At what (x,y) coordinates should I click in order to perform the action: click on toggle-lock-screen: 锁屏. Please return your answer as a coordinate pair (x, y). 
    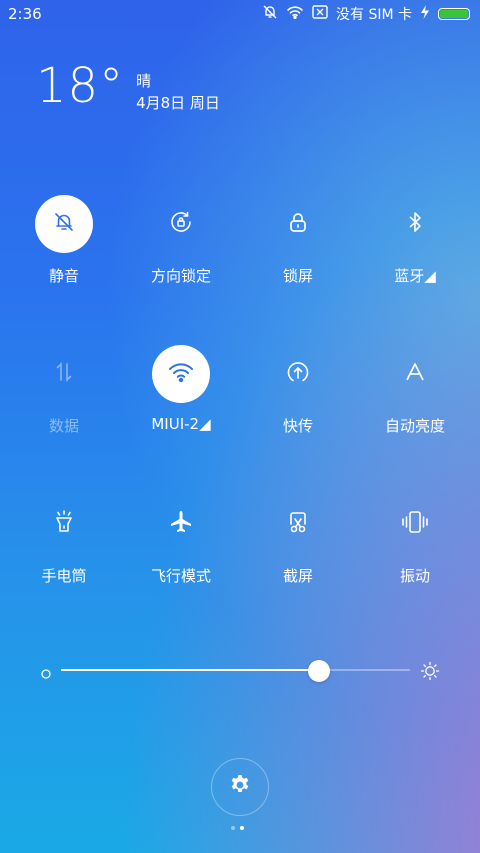
    Looking at the image, I should click on (298, 240).